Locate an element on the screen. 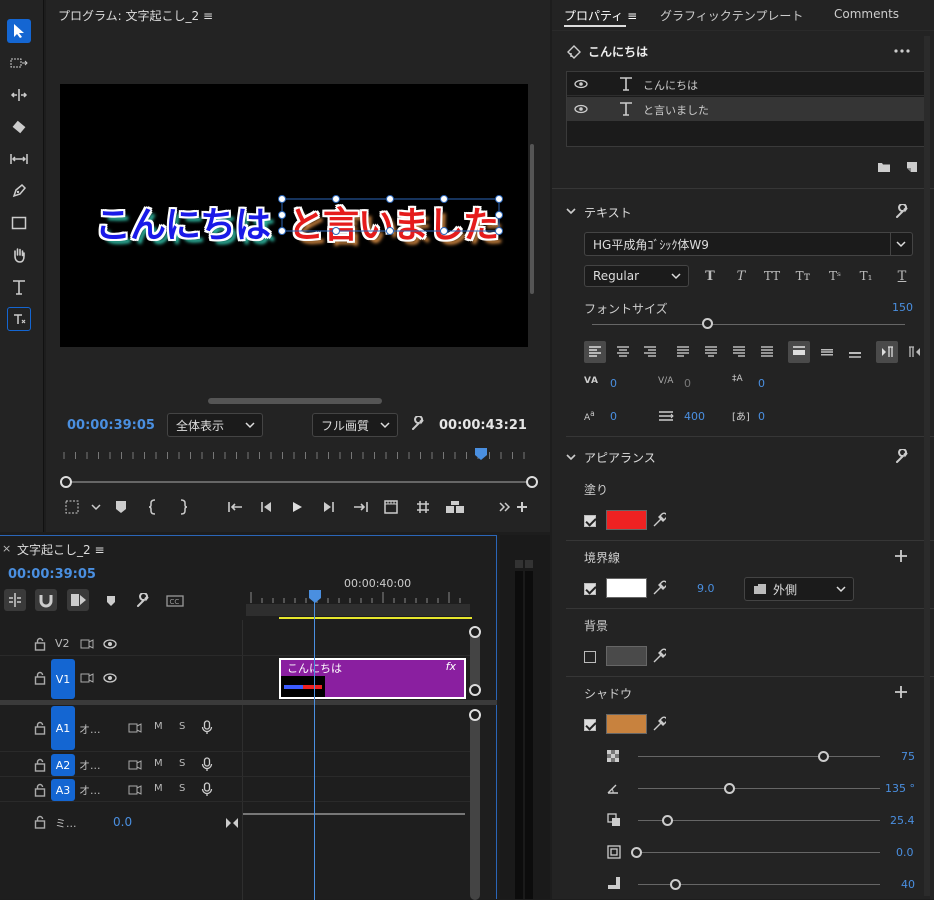  track-target-a2: A2 is located at coordinates (63, 765).